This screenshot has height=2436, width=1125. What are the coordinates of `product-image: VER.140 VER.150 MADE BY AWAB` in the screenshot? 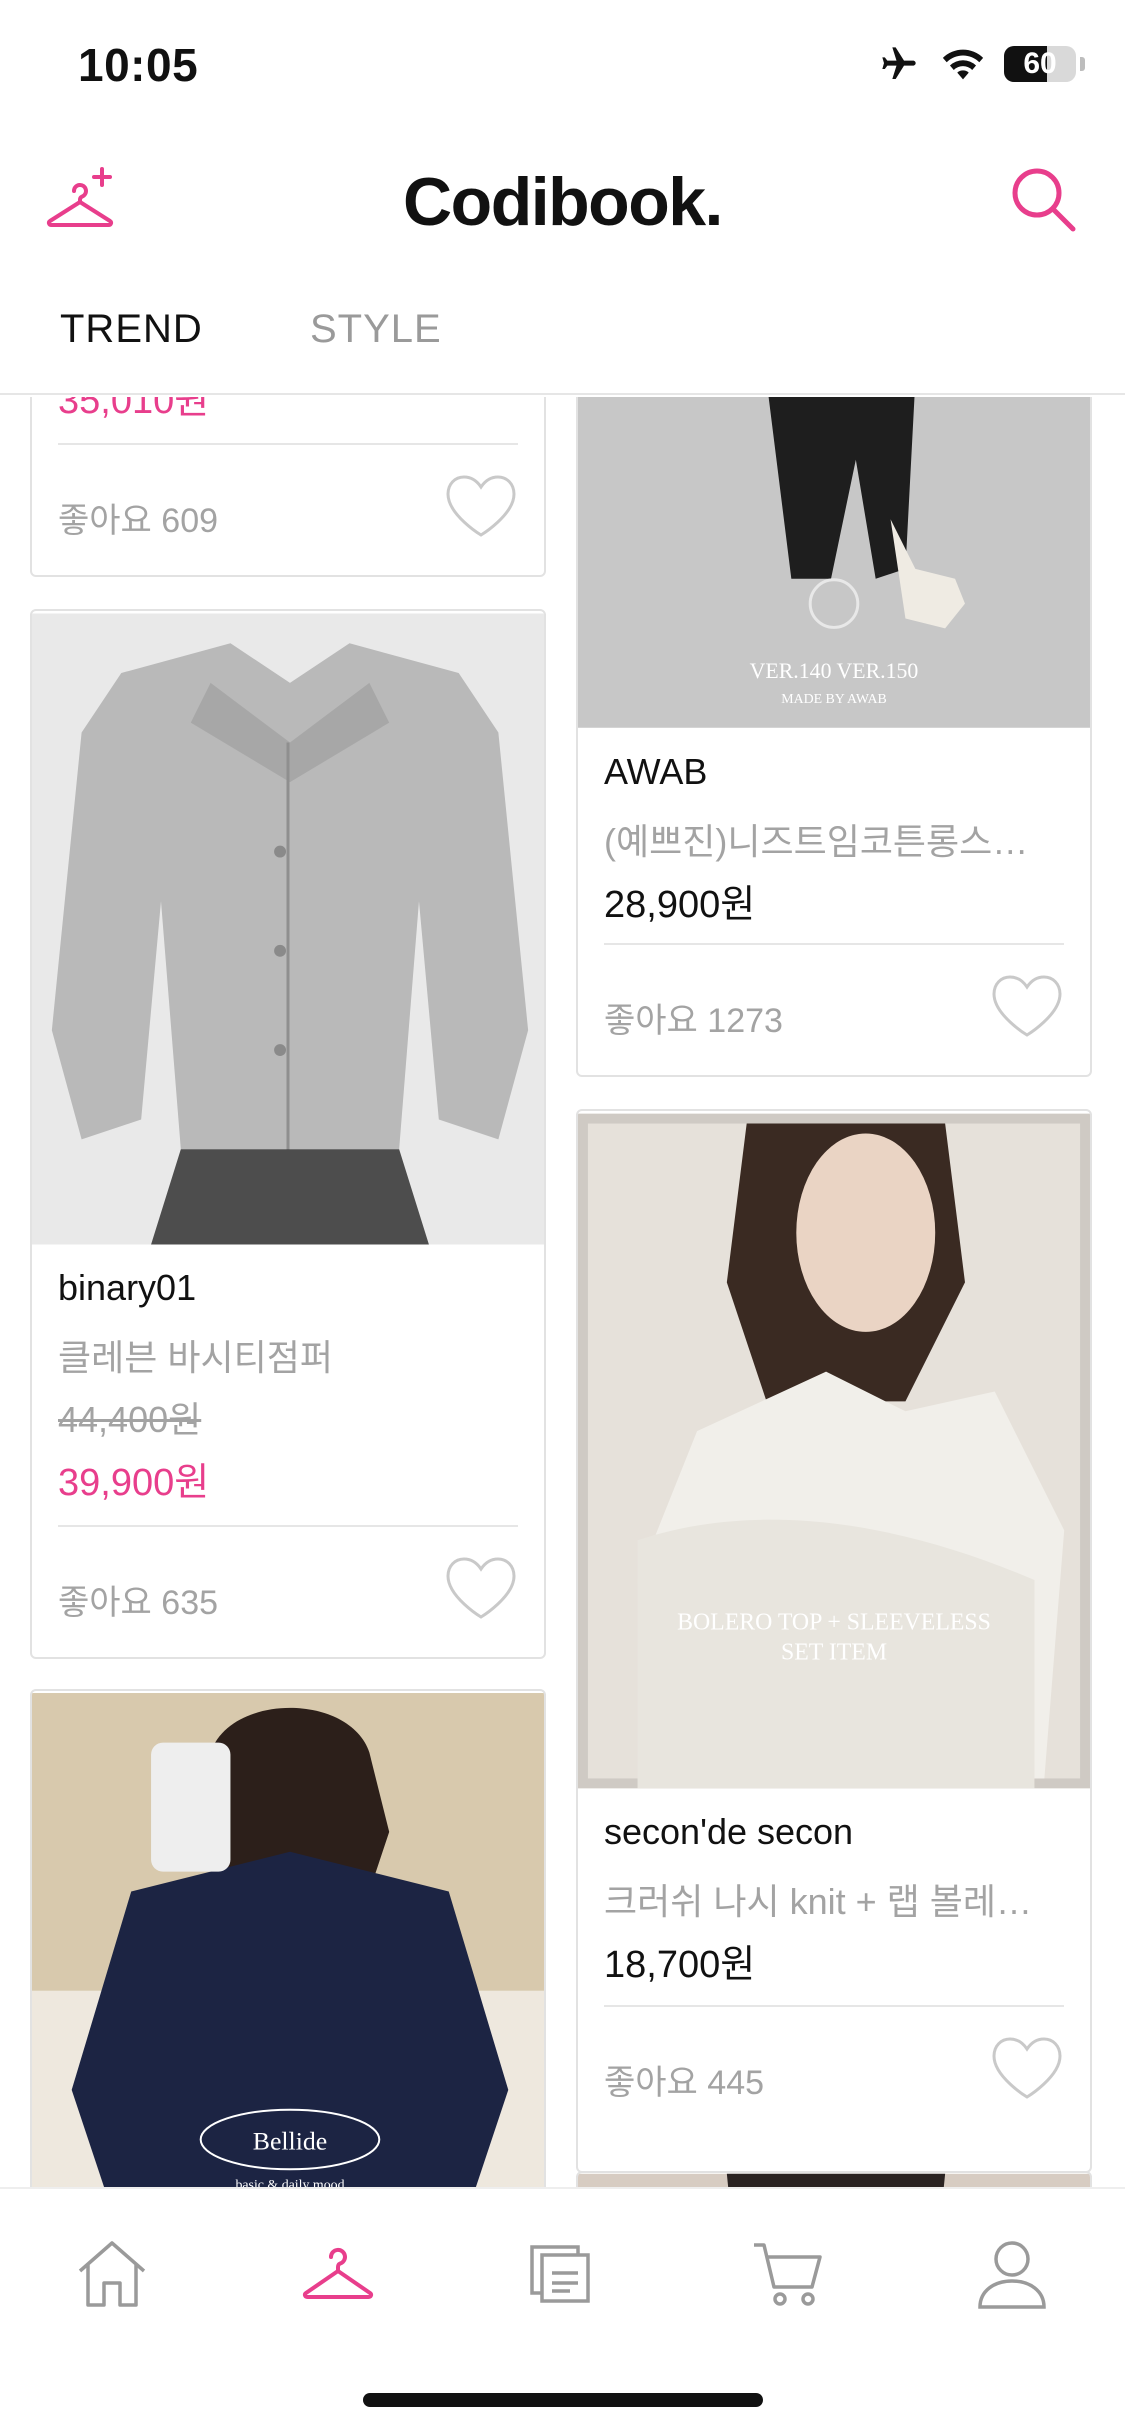 It's located at (834, 562).